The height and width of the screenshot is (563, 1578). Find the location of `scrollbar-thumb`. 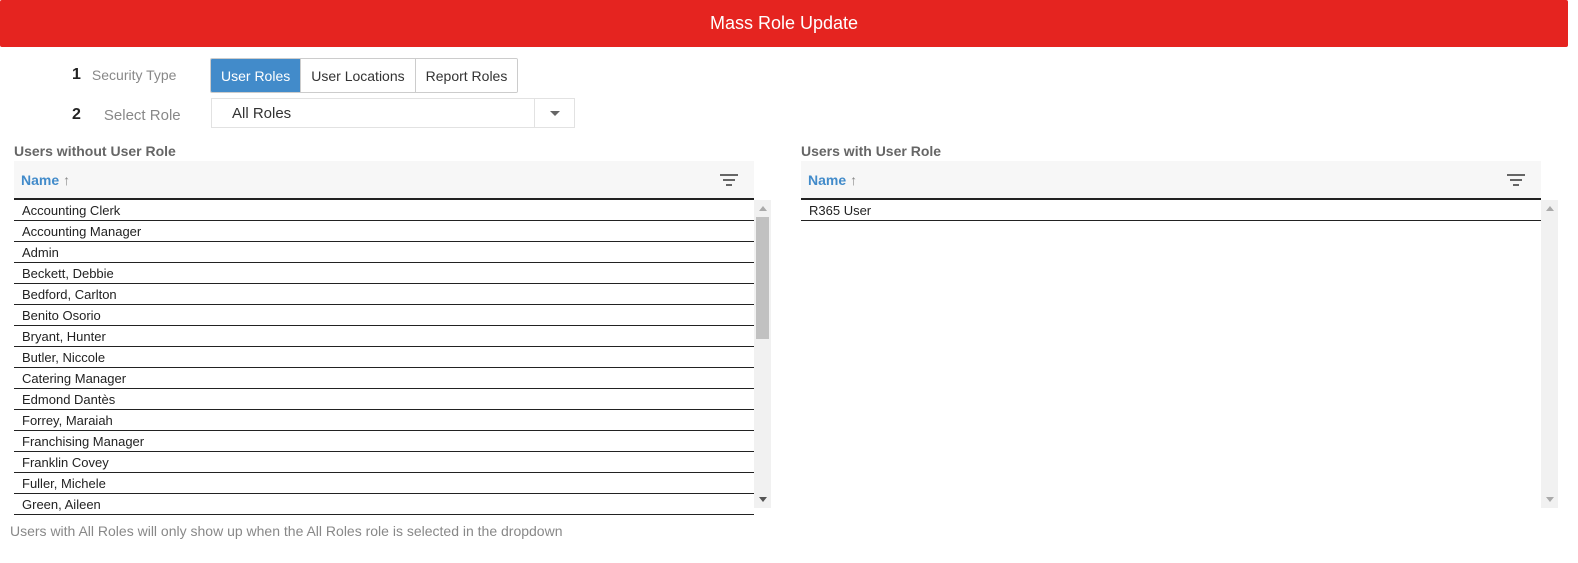

scrollbar-thumb is located at coordinates (762, 278).